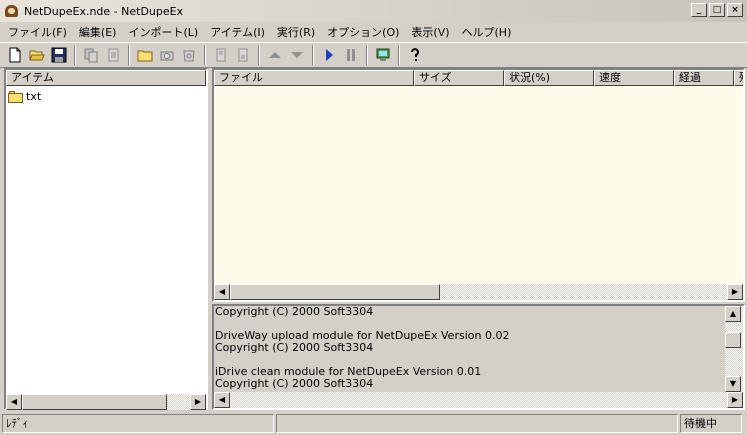 This screenshot has height=435, width=747. I want to click on save-icon, so click(59, 55).